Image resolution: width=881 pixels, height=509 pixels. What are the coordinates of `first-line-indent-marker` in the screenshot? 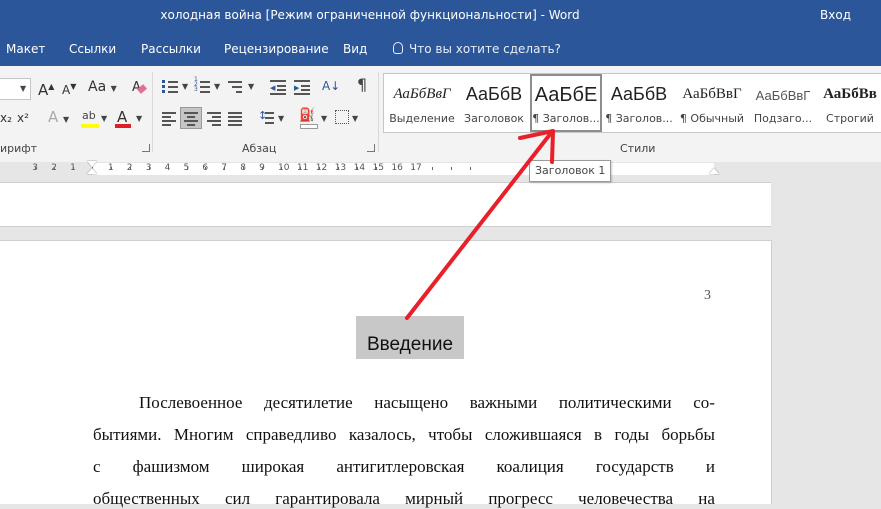 It's located at (92, 164).